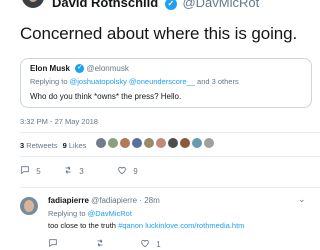 The height and width of the screenshot is (250, 320). Describe the element at coordinates (59, 121) in the screenshot. I see `tweet-timestamp: 3:32 PM - 27 May 2018` at that location.